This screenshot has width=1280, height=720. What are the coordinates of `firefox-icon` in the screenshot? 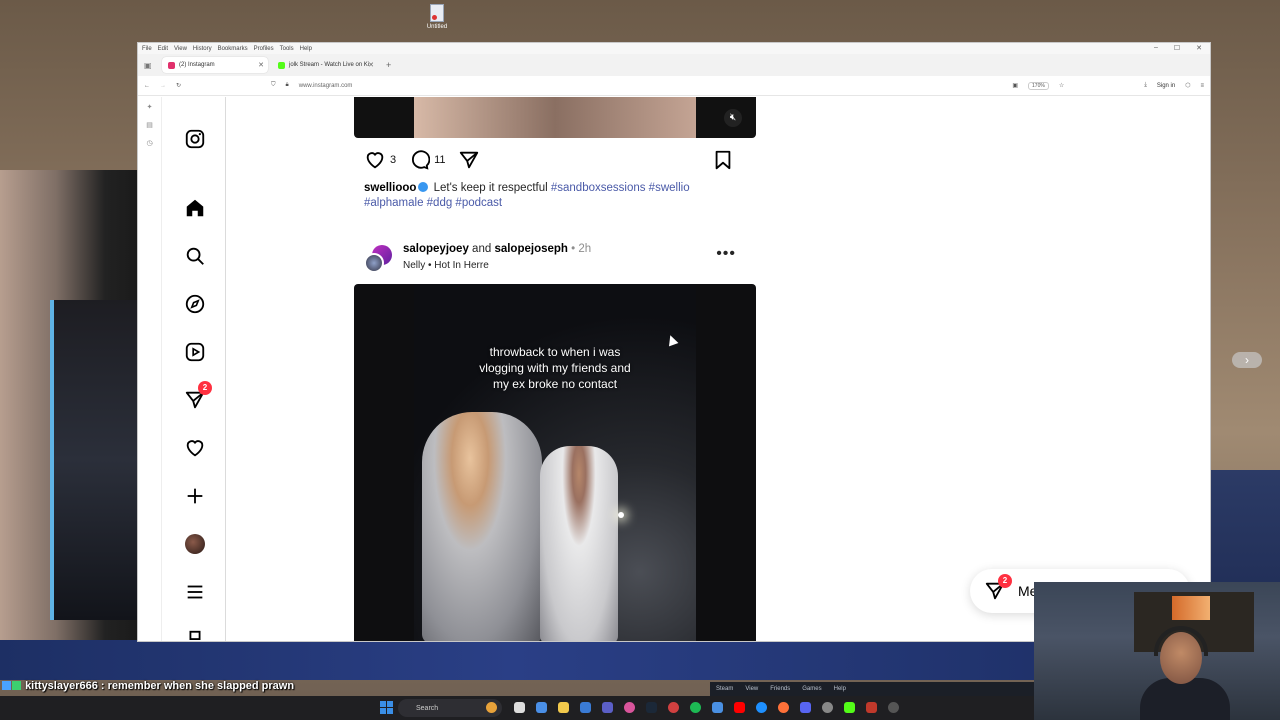 It's located at (783, 707).